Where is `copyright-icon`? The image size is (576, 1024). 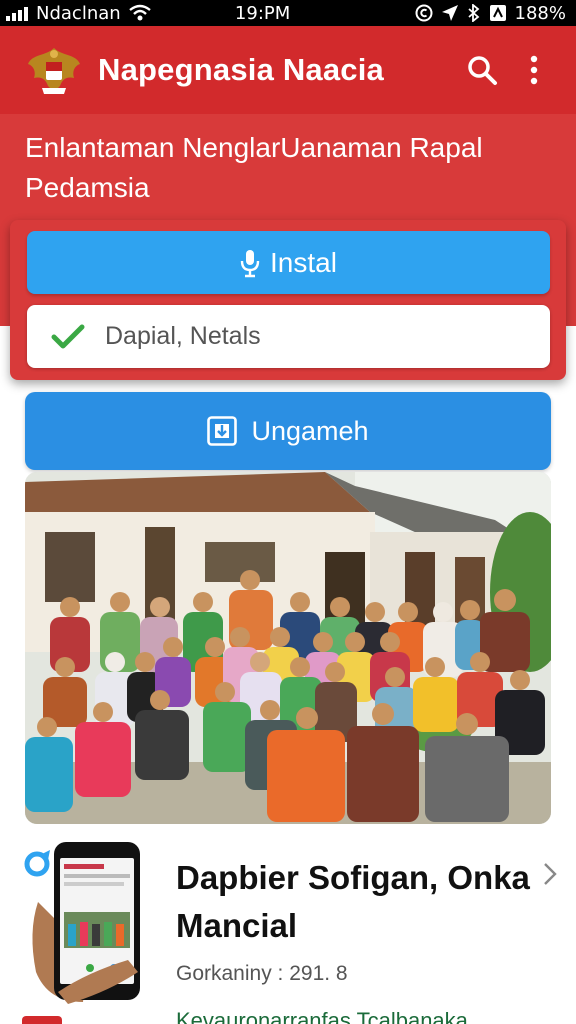 copyright-icon is located at coordinates (424, 13).